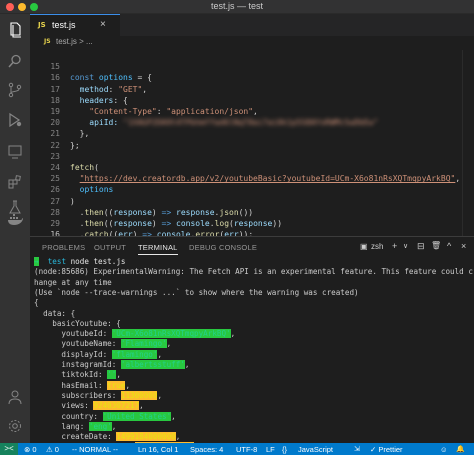  Describe the element at coordinates (103, 24) in the screenshot. I see `close-tab-icon: ×` at that location.